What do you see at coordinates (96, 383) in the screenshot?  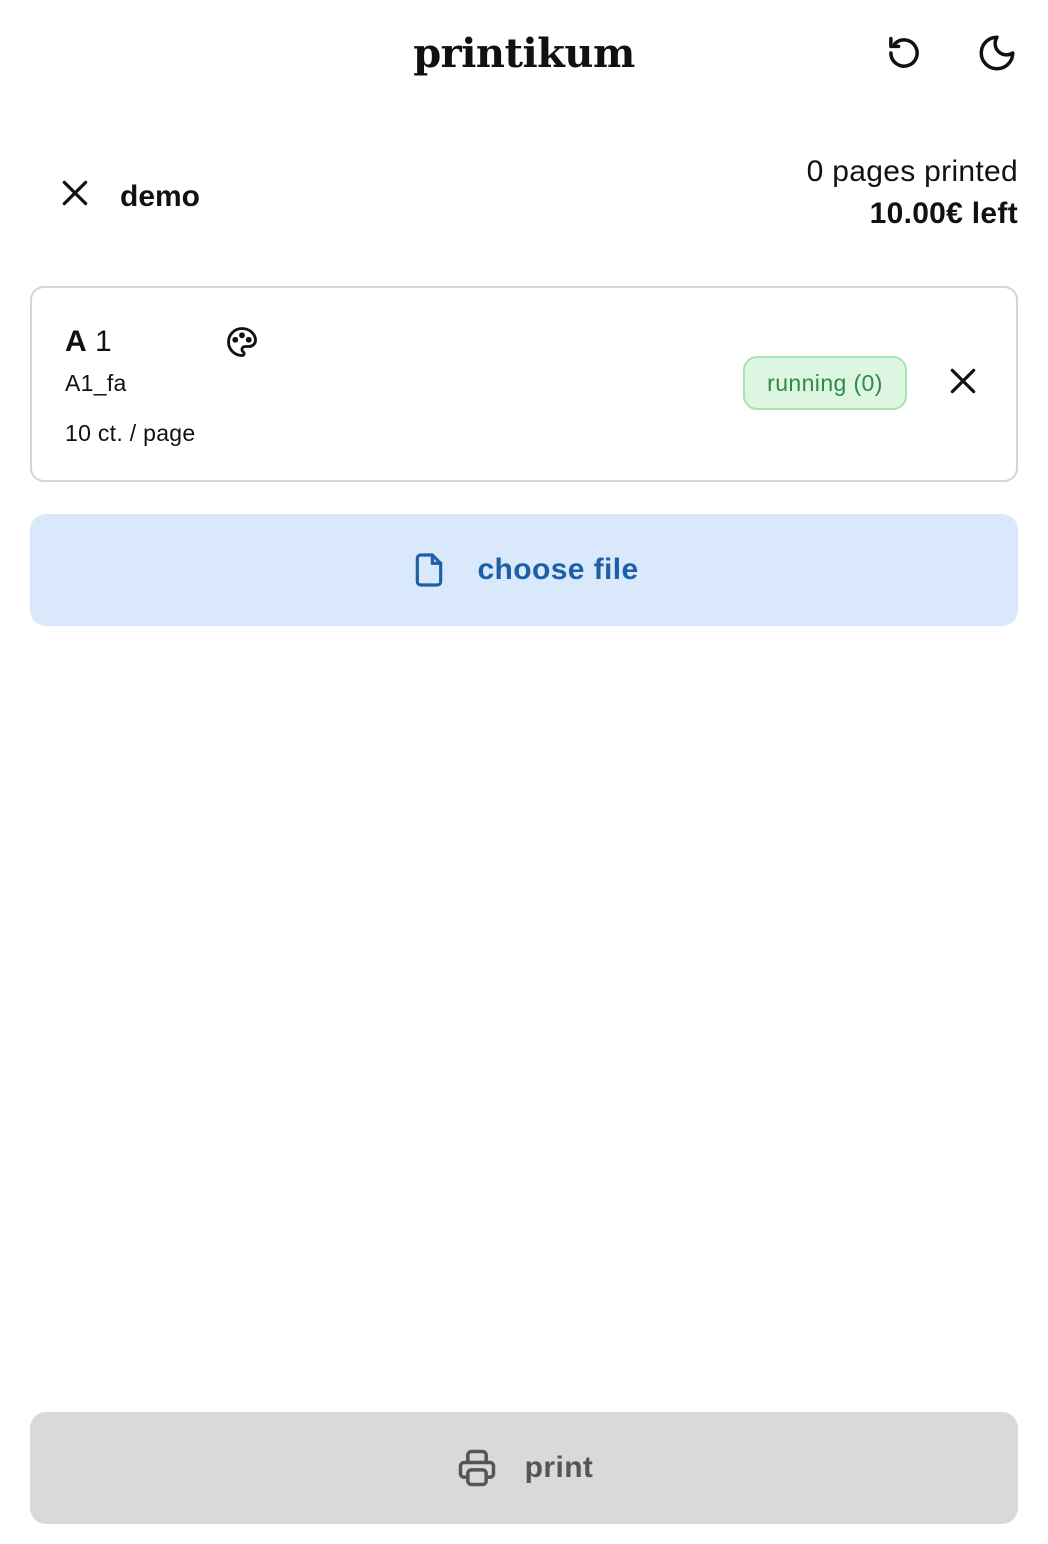 I see `printer-id: A1_fa` at bounding box center [96, 383].